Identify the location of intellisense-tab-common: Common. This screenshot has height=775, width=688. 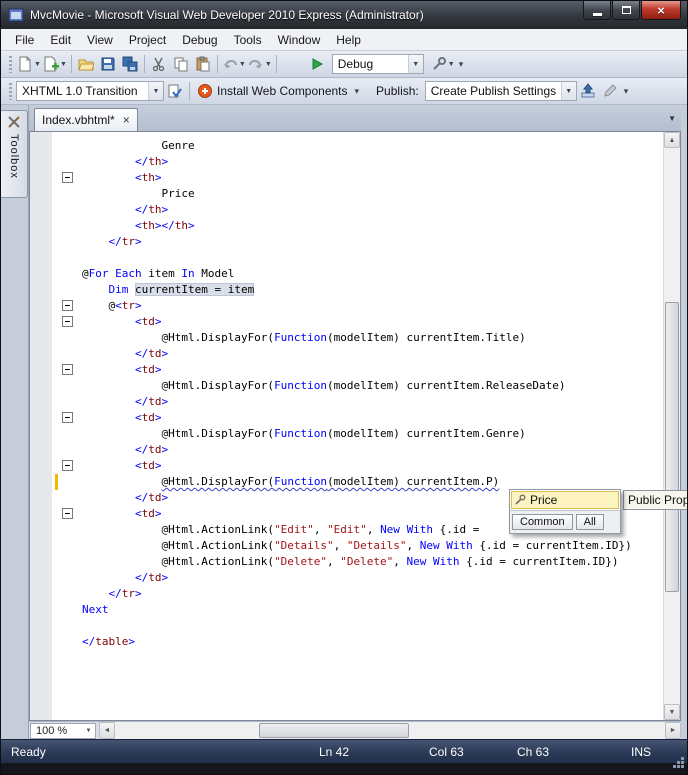
(542, 522).